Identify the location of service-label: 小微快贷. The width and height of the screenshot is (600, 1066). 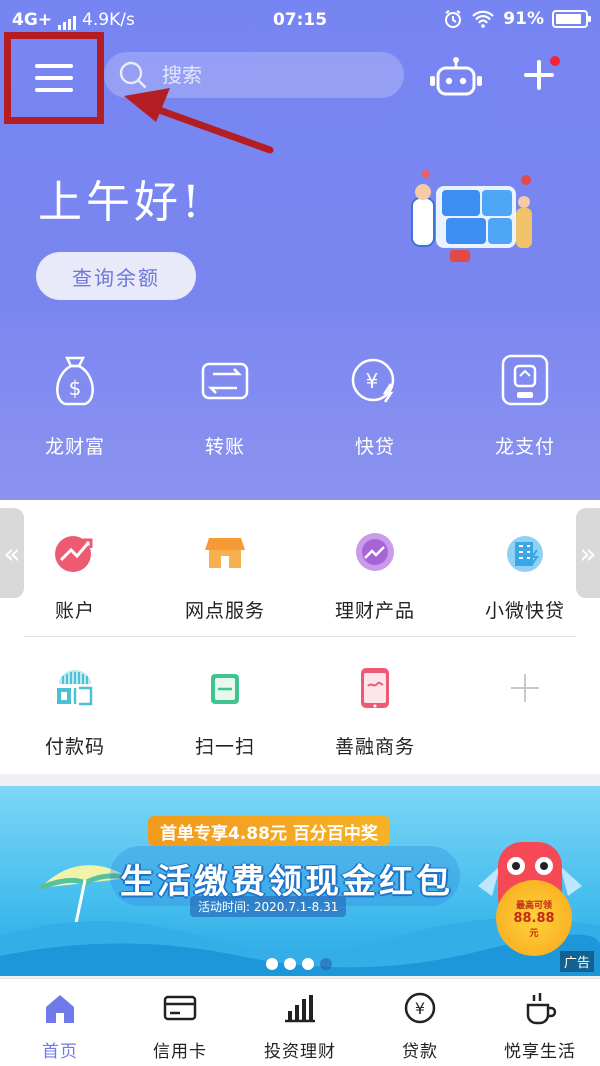
(524, 611).